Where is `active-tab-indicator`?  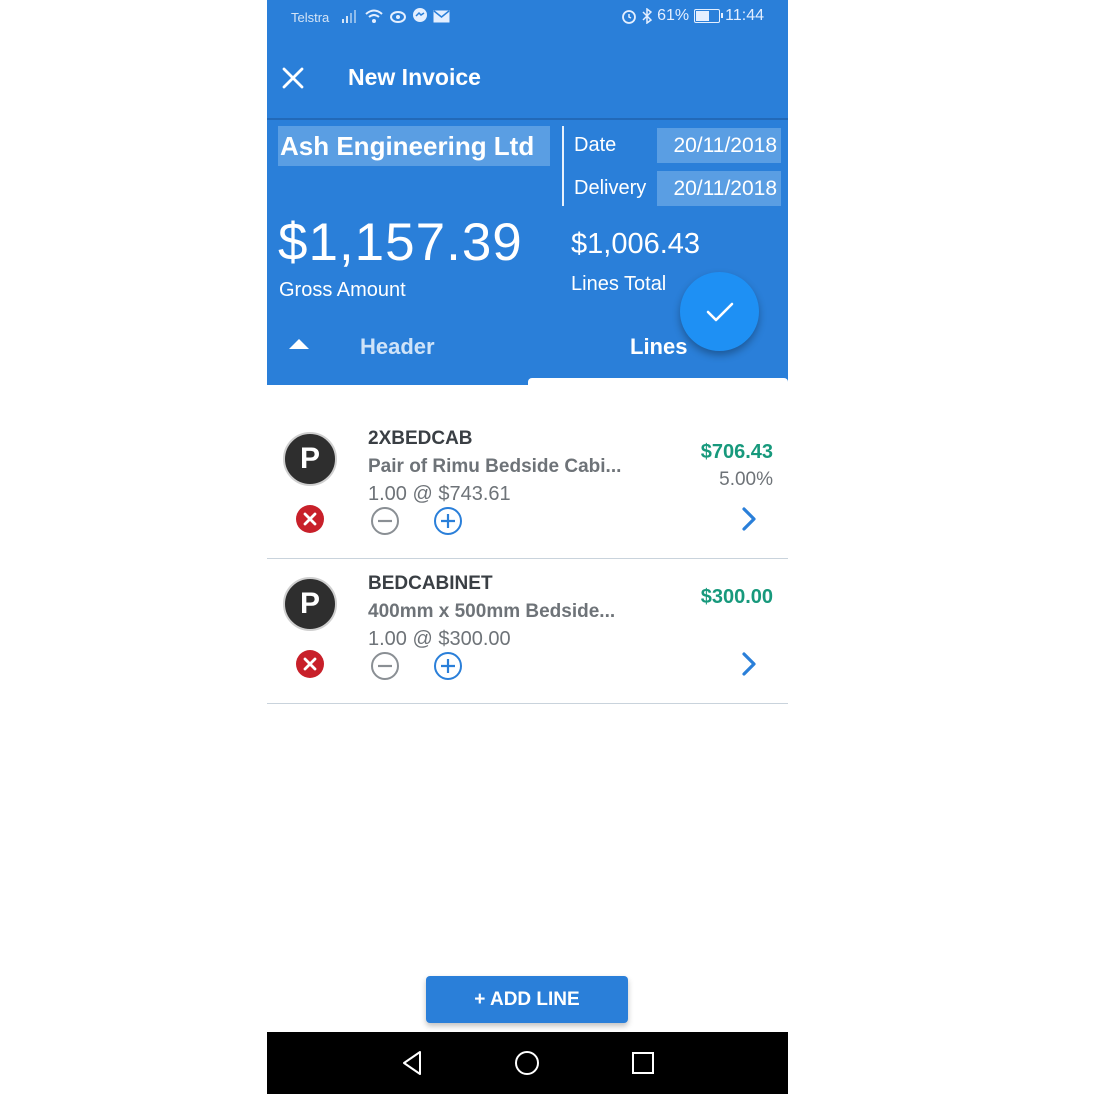
active-tab-indicator is located at coordinates (658, 381).